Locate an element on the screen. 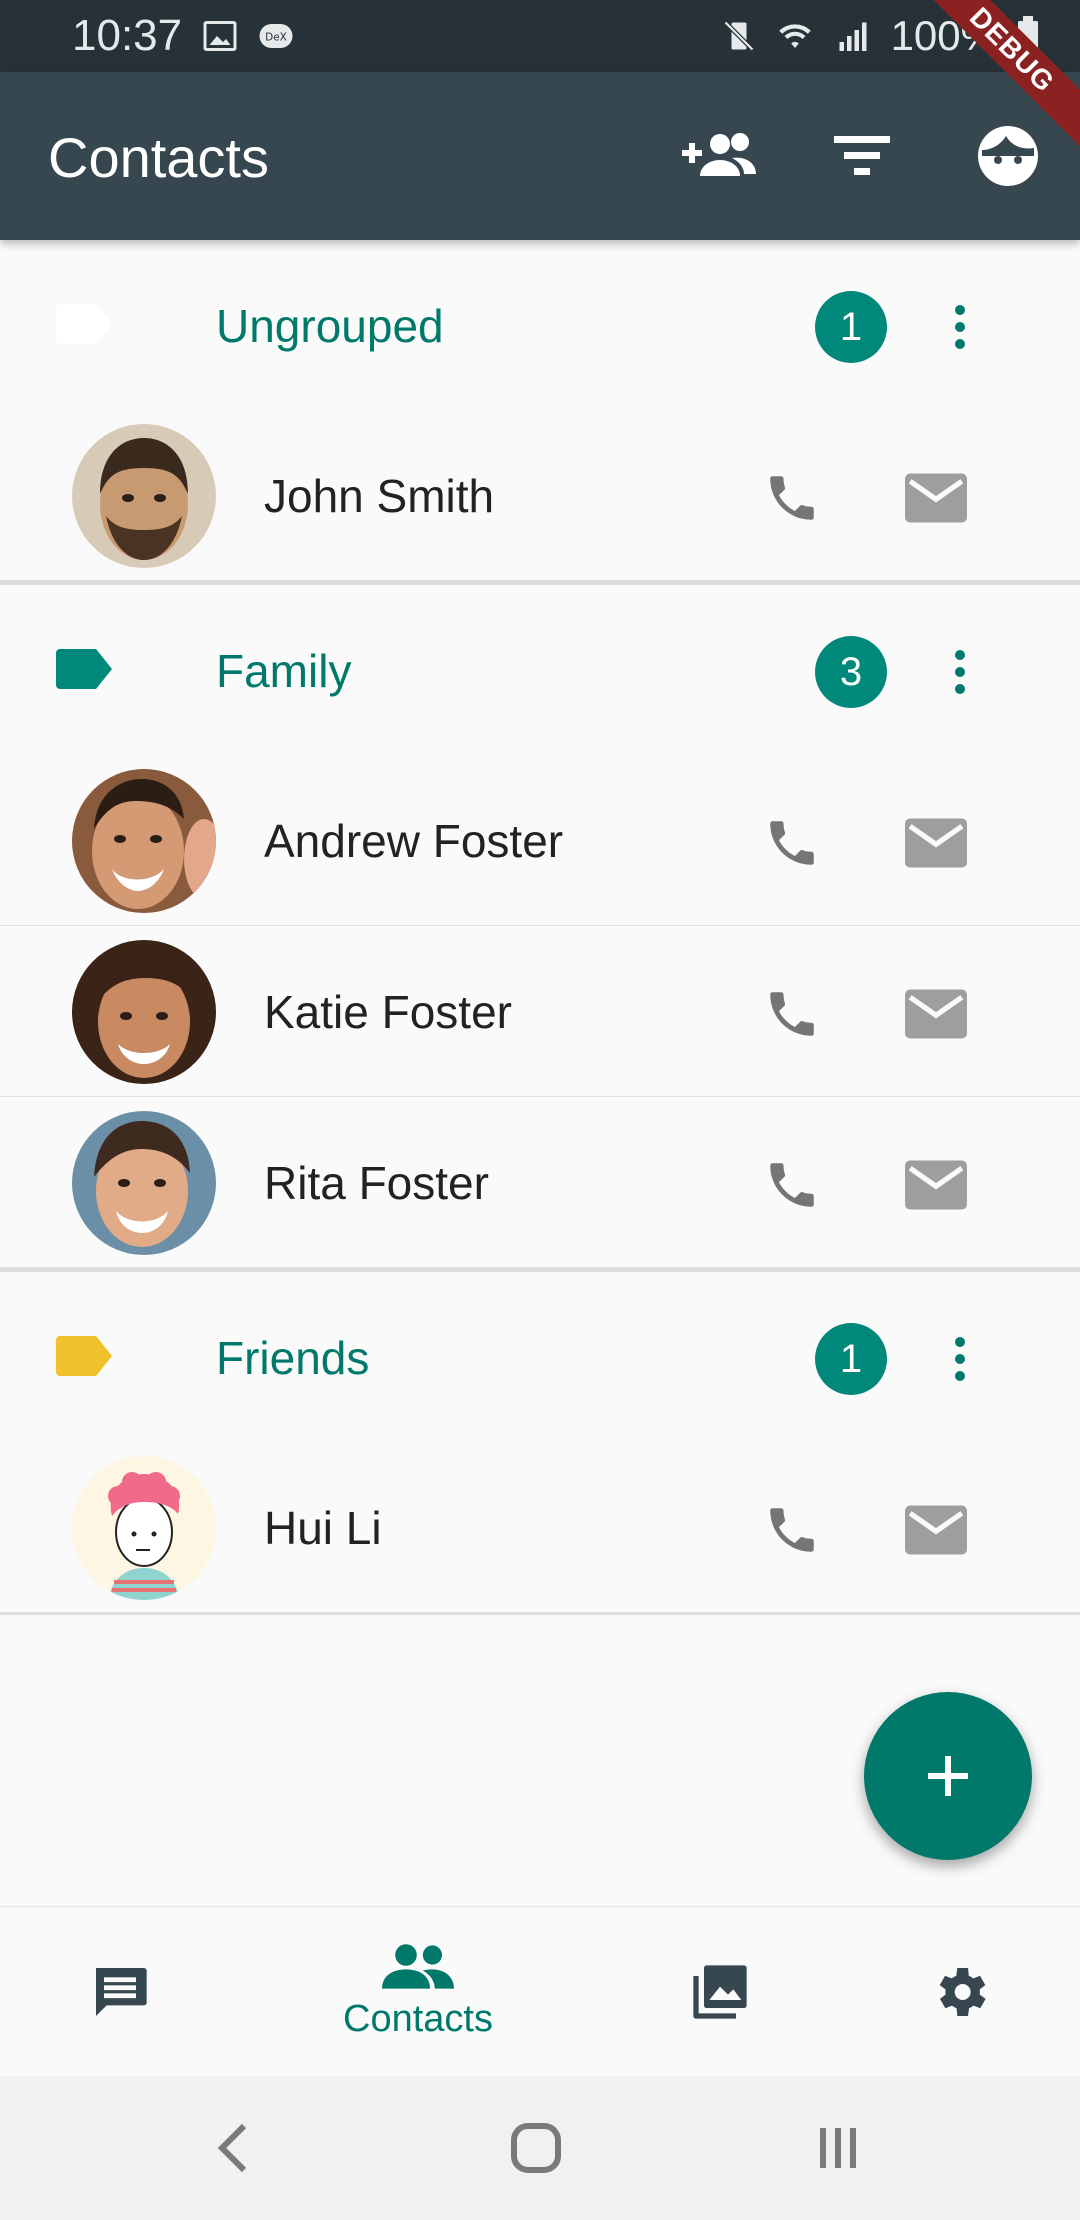 The height and width of the screenshot is (2220, 1080). back-chevron-icon is located at coordinates (232, 2148).